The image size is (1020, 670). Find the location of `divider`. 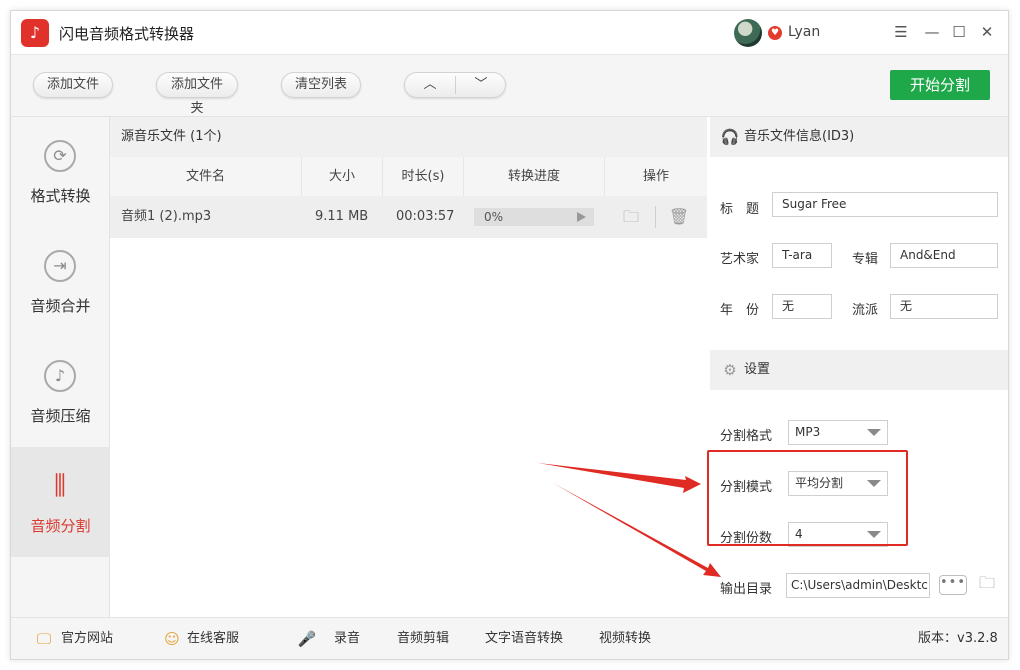

divider is located at coordinates (655, 217).